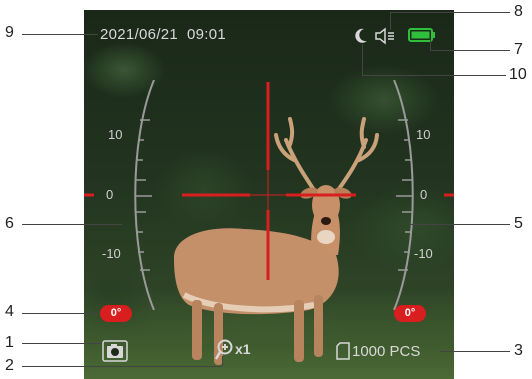 The image size is (532, 379). I want to click on callout-2-line-vertical, so click(222, 361).